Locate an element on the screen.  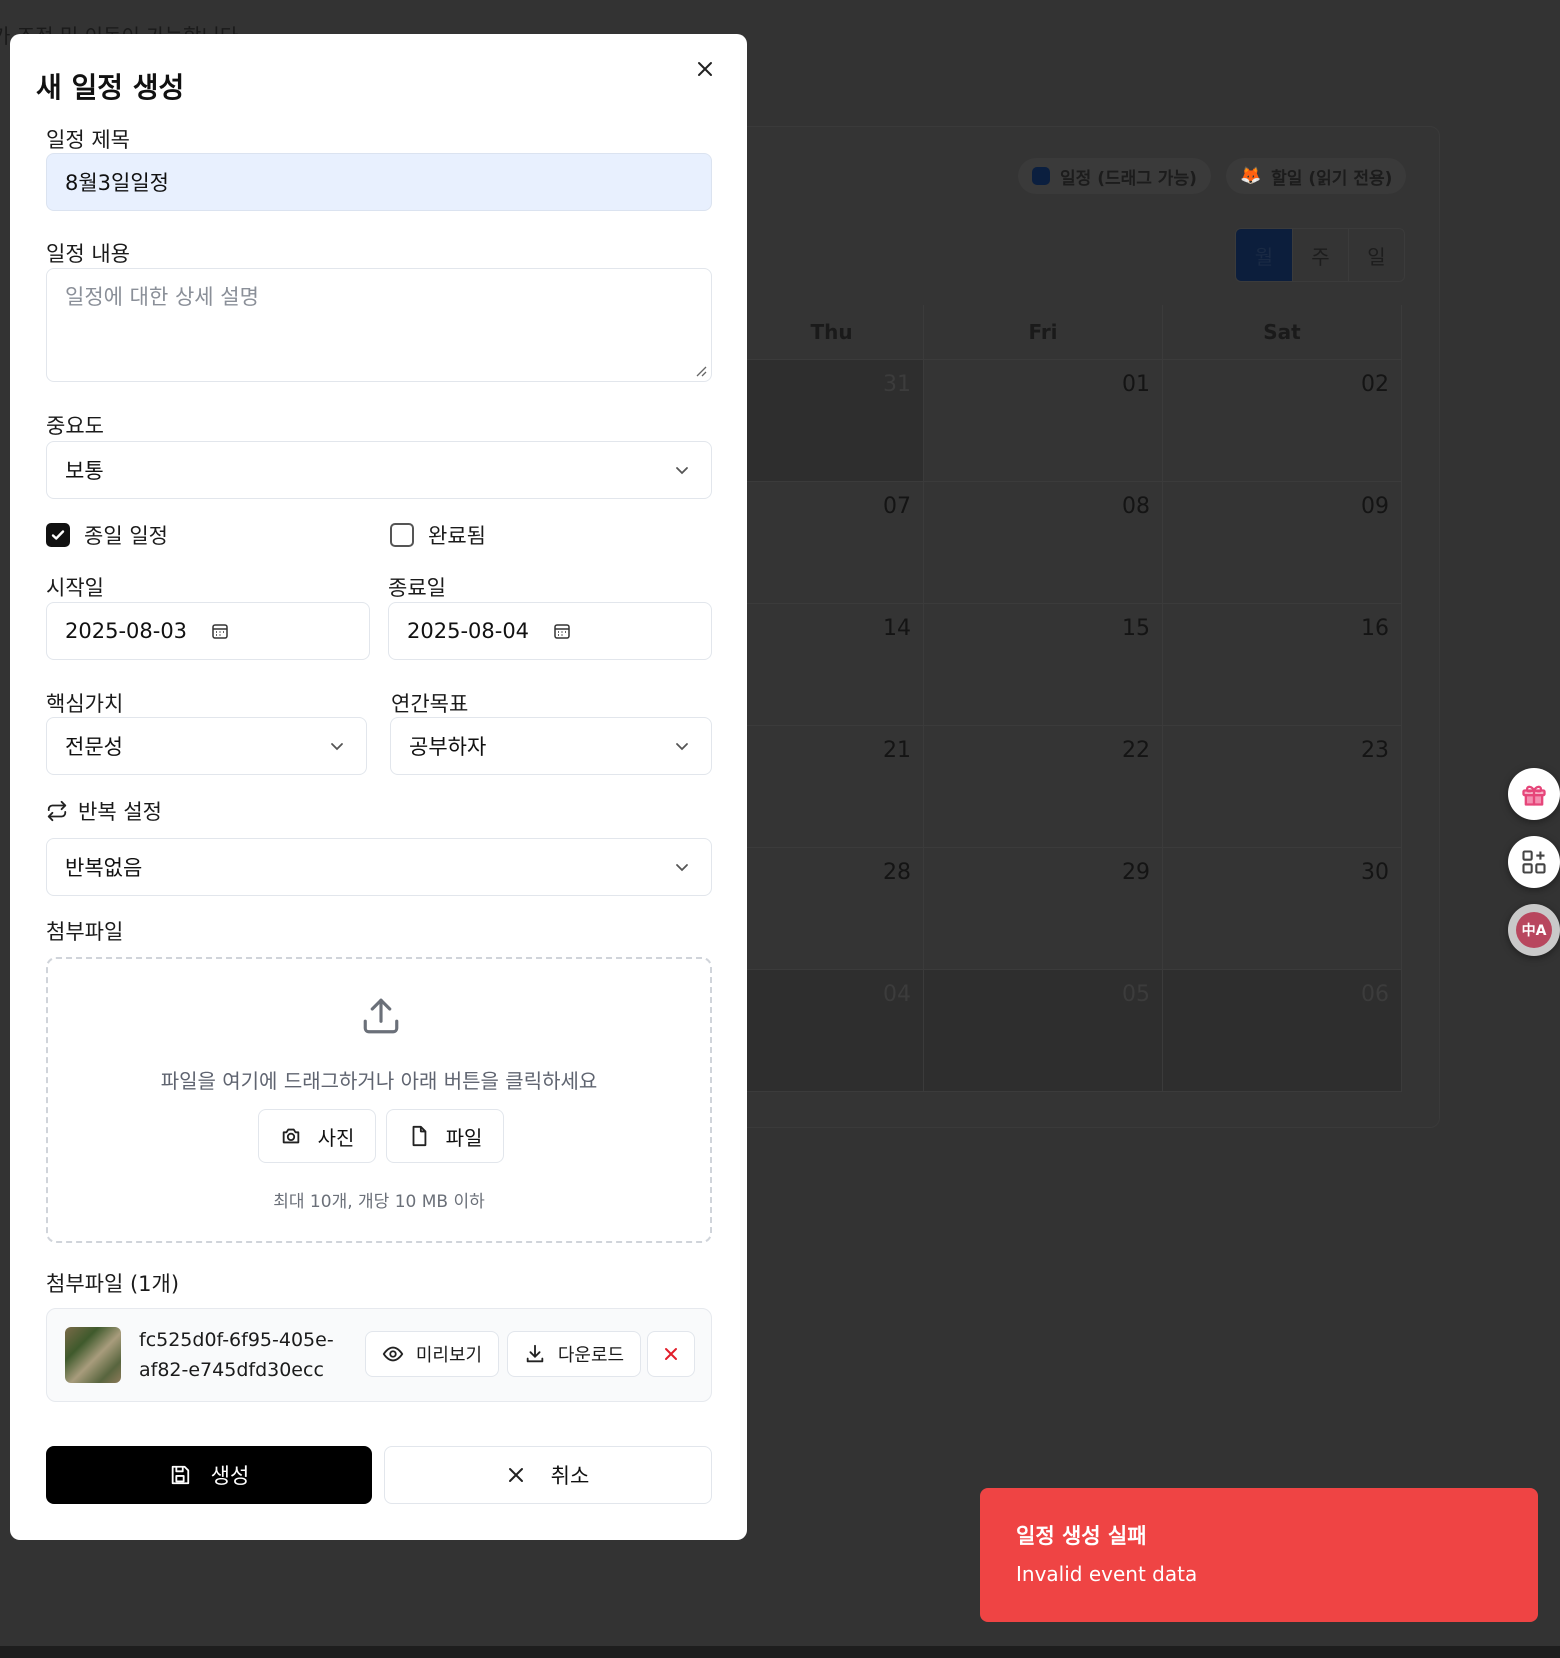
create-button: 생성 is located at coordinates (209, 1475).